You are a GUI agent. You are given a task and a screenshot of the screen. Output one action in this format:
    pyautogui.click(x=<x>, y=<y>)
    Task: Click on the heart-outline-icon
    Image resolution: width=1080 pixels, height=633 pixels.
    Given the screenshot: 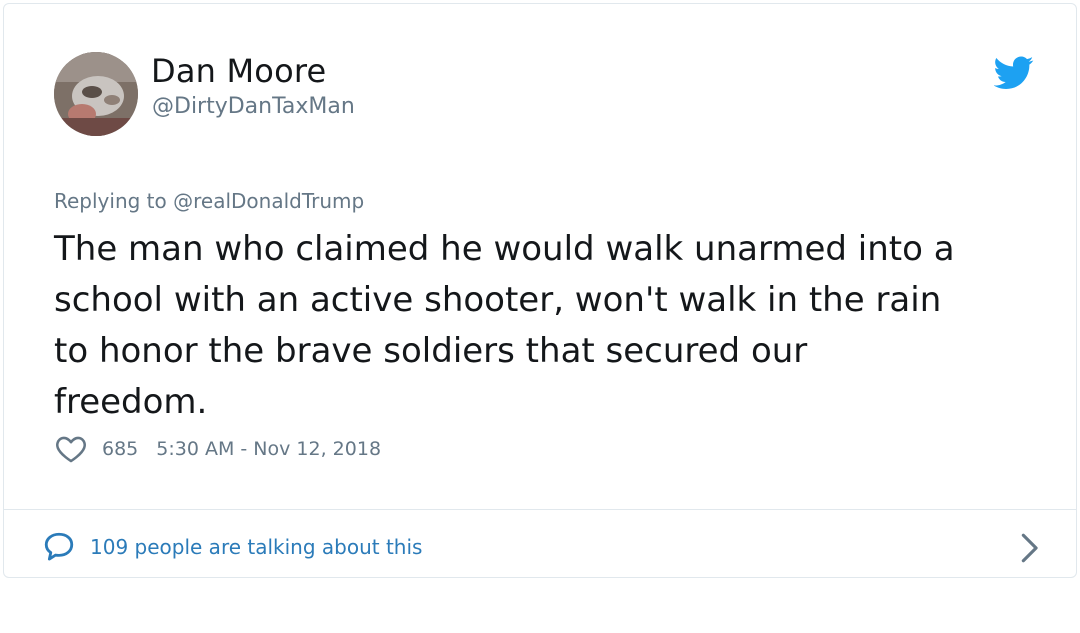 What is the action you would take?
    pyautogui.click(x=71, y=449)
    